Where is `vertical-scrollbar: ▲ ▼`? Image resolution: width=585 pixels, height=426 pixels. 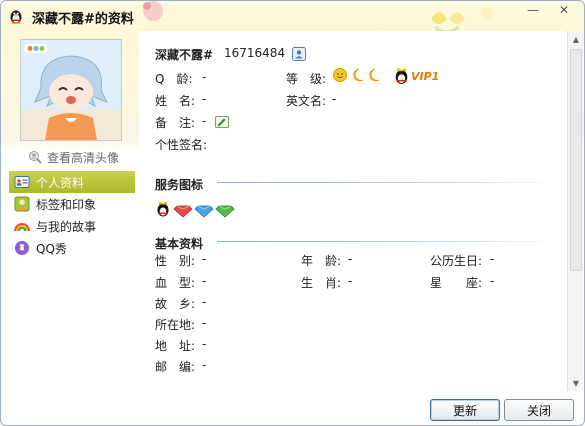 vertical-scrollbar: ▲ ▼ is located at coordinates (575, 211).